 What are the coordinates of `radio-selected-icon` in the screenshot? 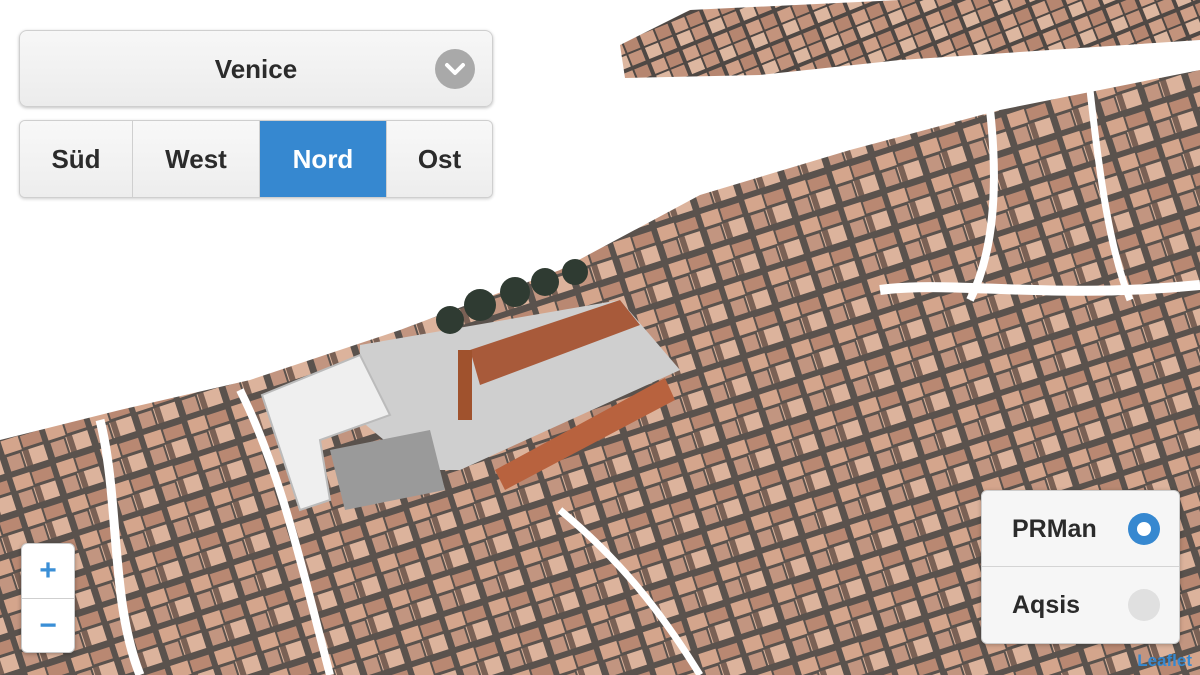 It's located at (1144, 529).